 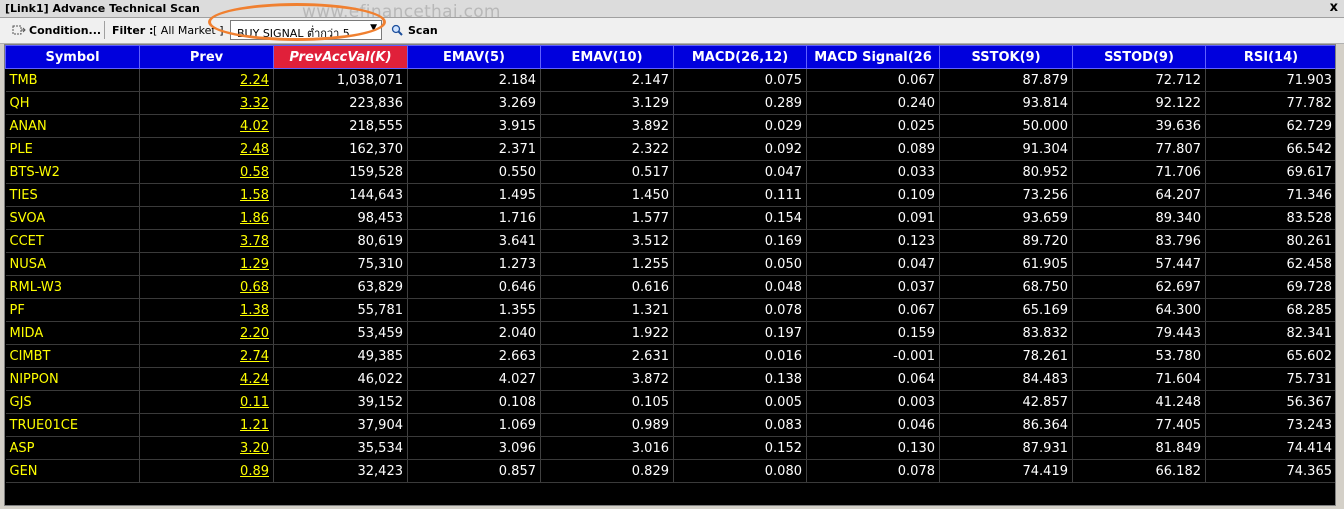 What do you see at coordinates (72, 80) in the screenshot?
I see `symbol-cell: TMB` at bounding box center [72, 80].